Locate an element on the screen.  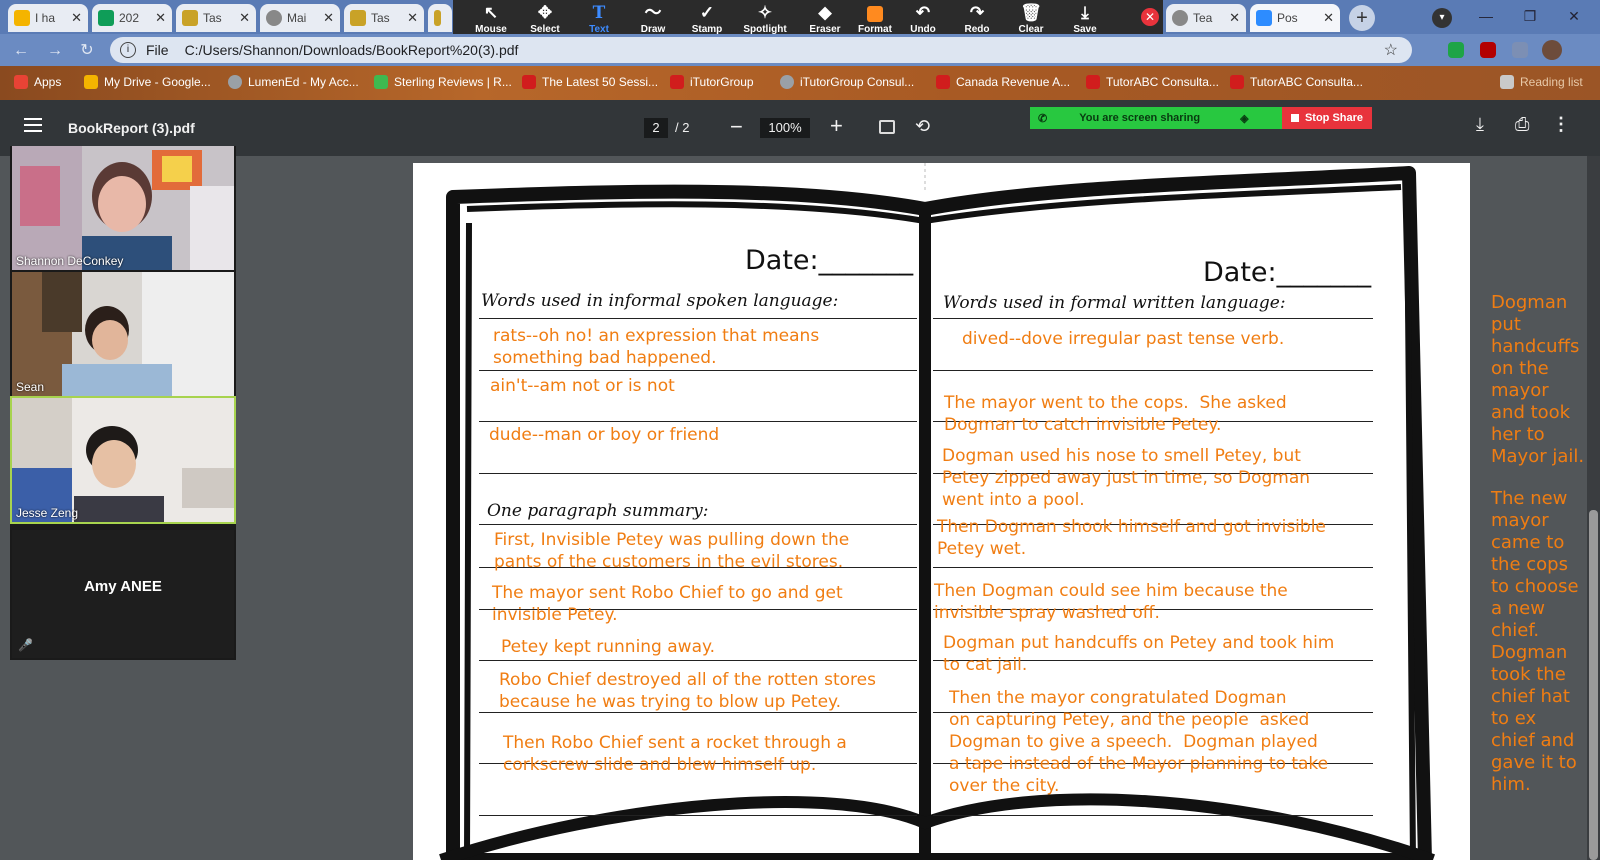
url-scheme: File is located at coordinates (157, 50).